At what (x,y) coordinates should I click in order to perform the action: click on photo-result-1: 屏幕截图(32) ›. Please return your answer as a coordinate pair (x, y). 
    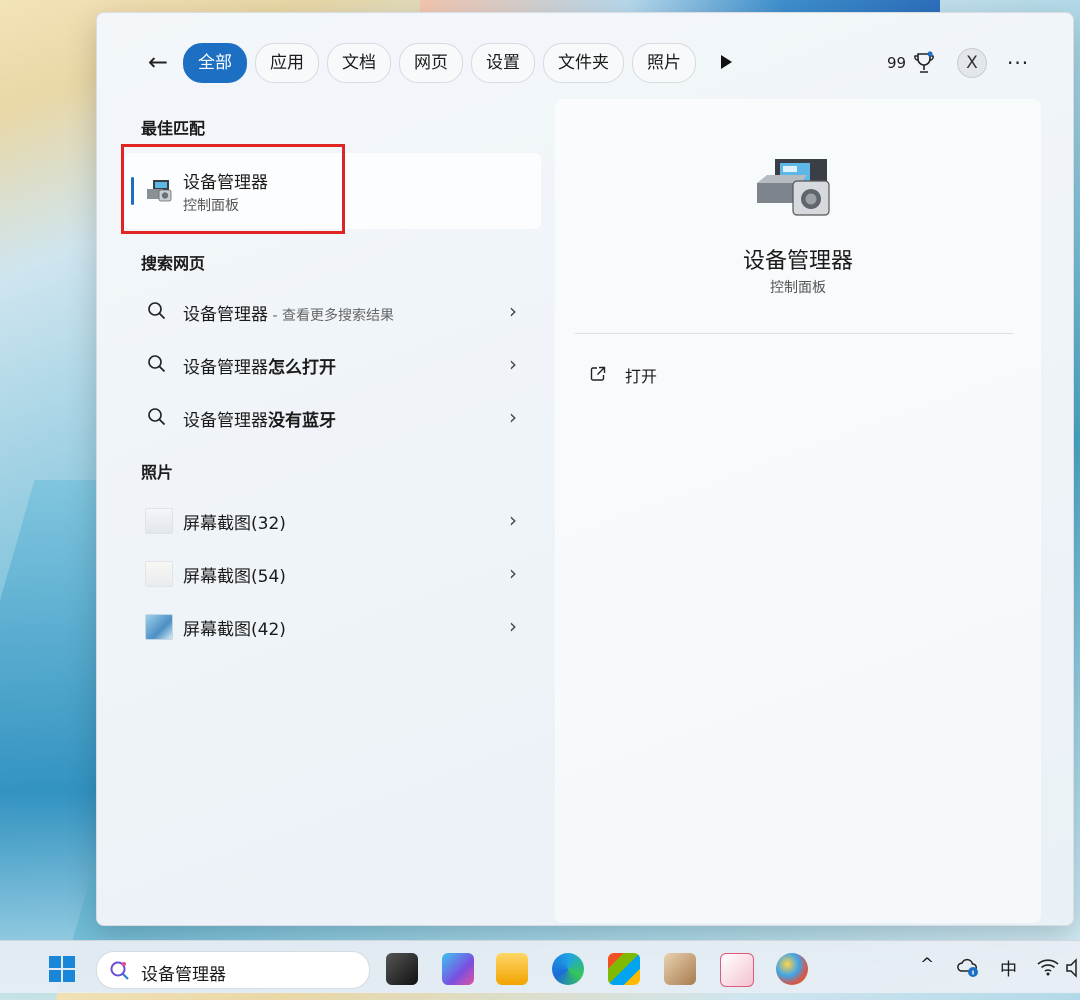
    Looking at the image, I should click on (333, 520).